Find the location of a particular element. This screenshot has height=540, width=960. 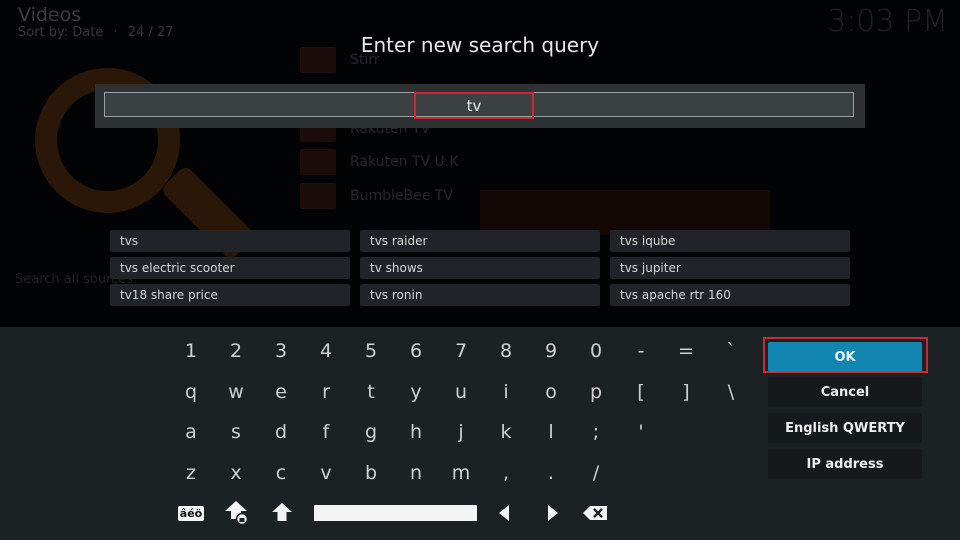

key-button: ; is located at coordinates (596, 432).